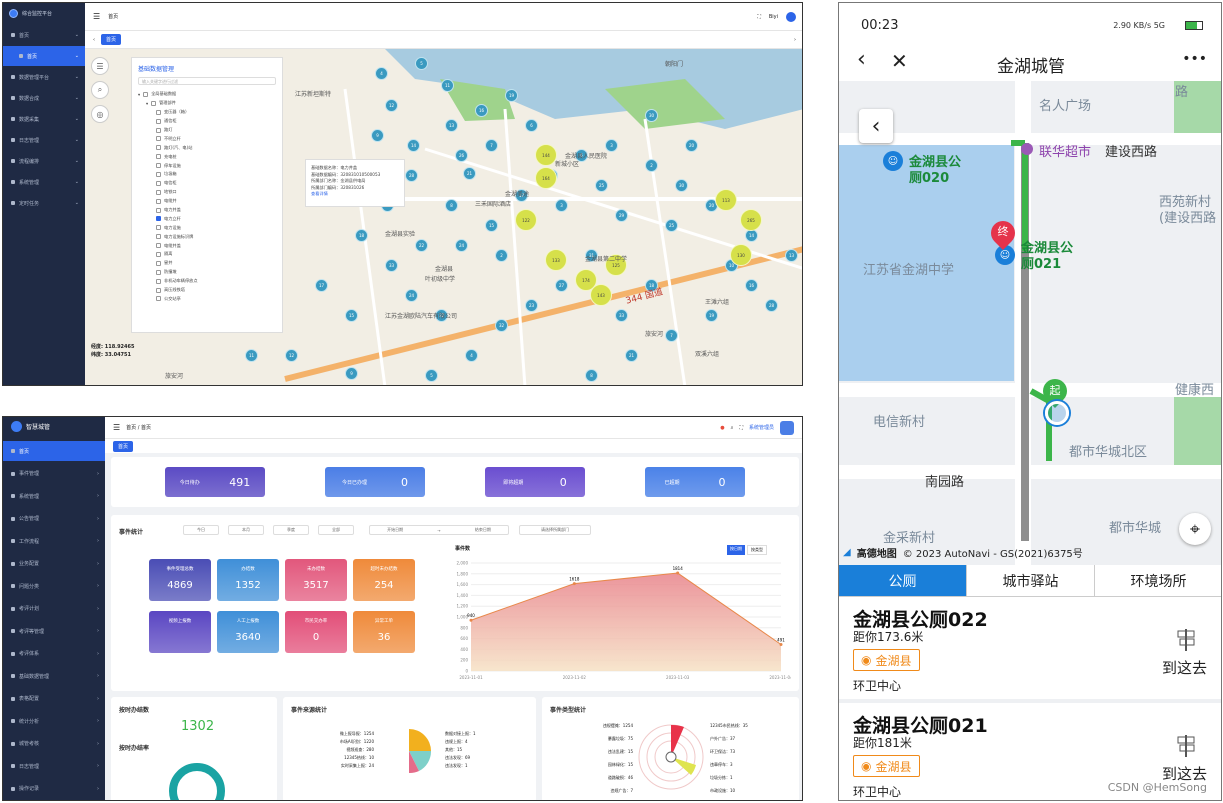 The height and width of the screenshot is (803, 1223). What do you see at coordinates (451, 205) in the screenshot?
I see `map-cluster-marker: 8` at bounding box center [451, 205].